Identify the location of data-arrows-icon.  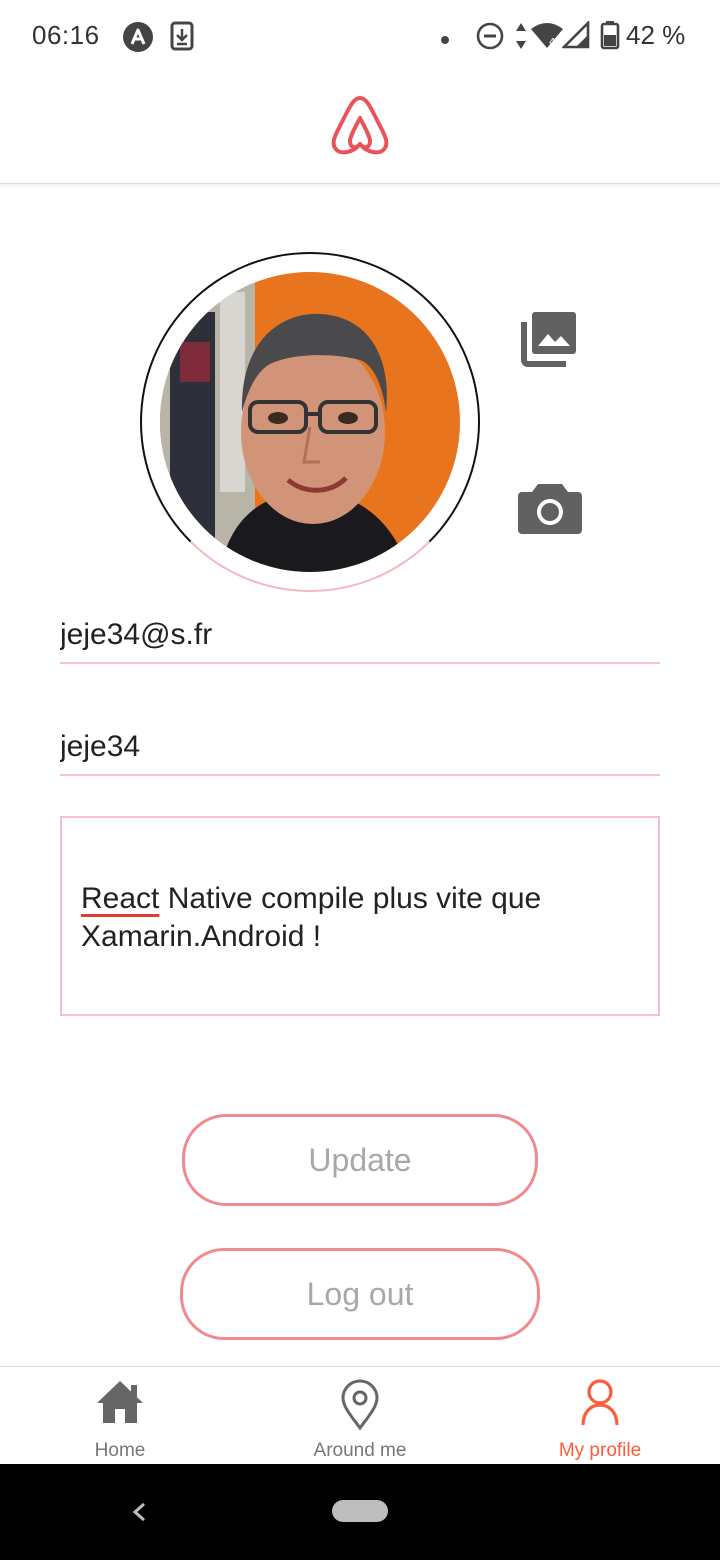
(521, 38).